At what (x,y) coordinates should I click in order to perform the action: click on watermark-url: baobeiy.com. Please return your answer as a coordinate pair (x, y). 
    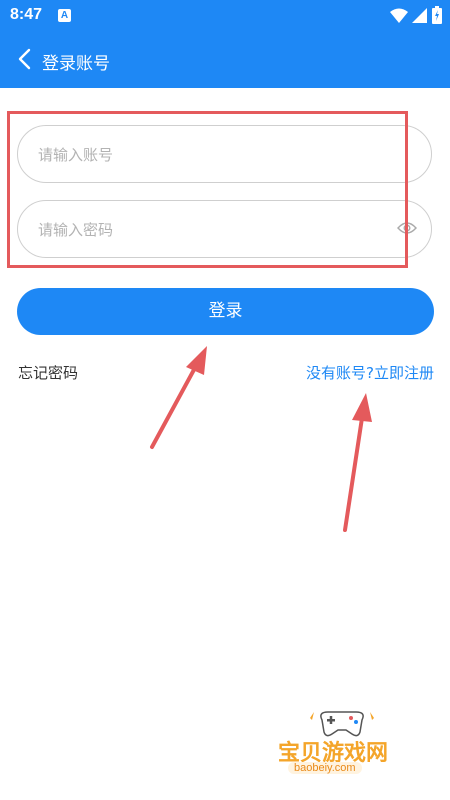
    Looking at the image, I should click on (325, 768).